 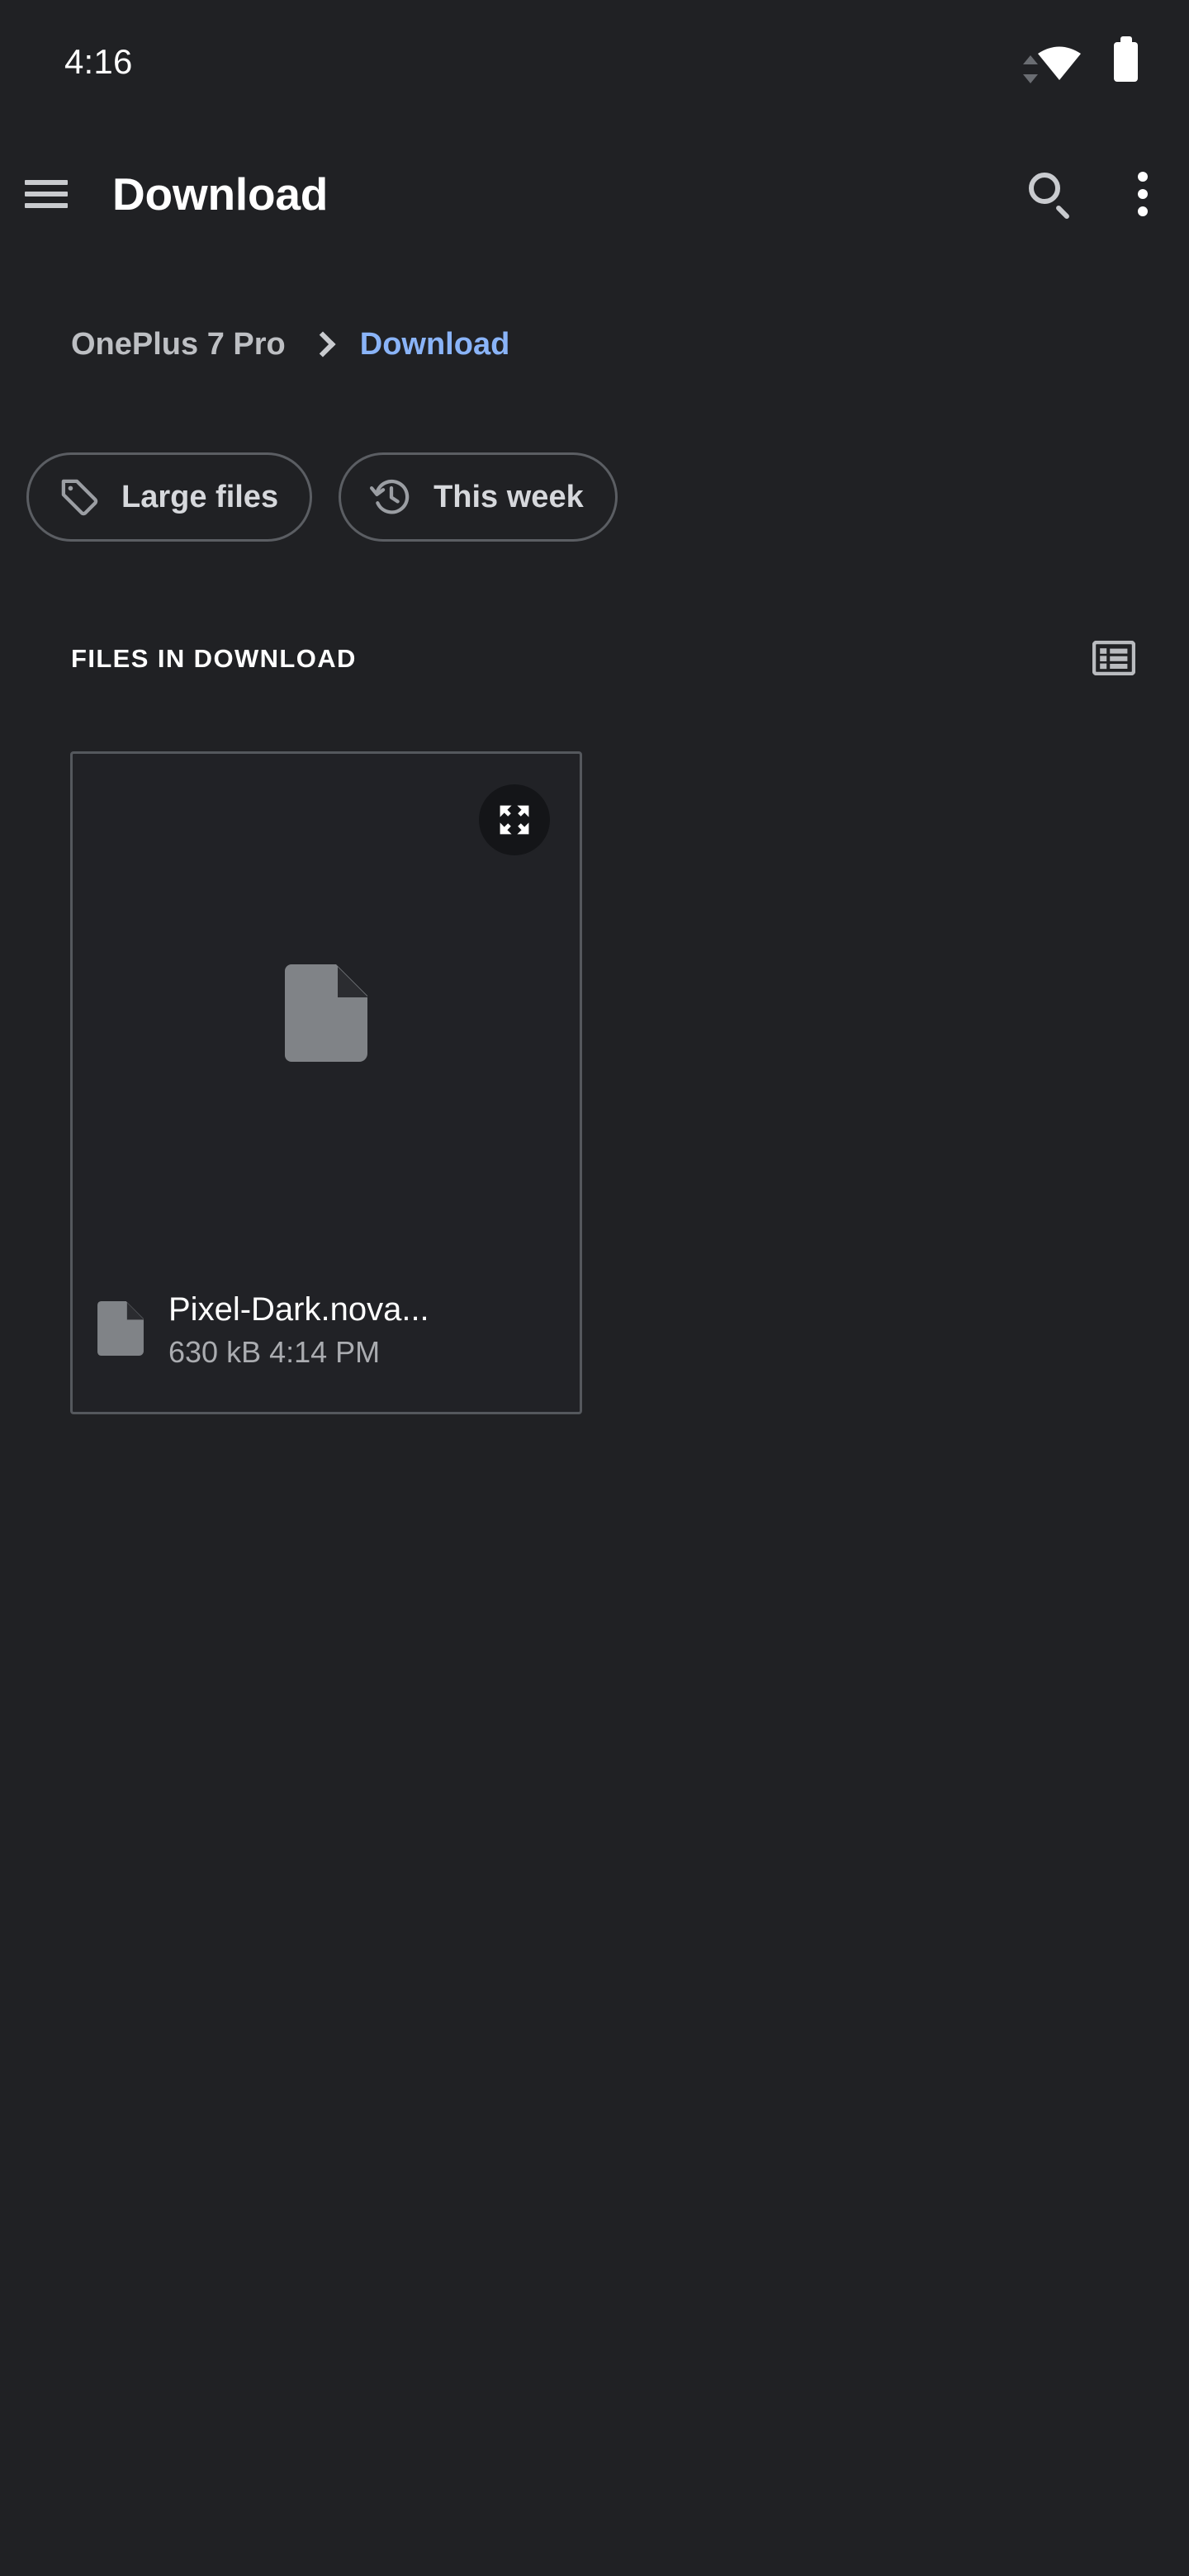 I want to click on document-file-icon, so click(x=326, y=1013).